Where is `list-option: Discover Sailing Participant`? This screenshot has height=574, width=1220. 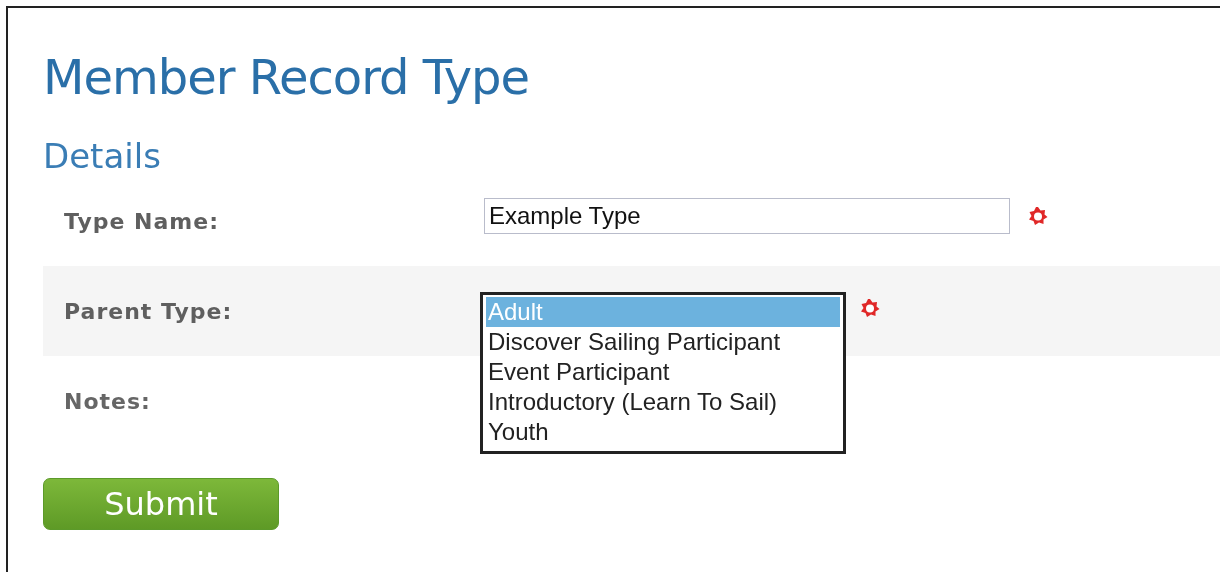
list-option: Discover Sailing Participant is located at coordinates (663, 342).